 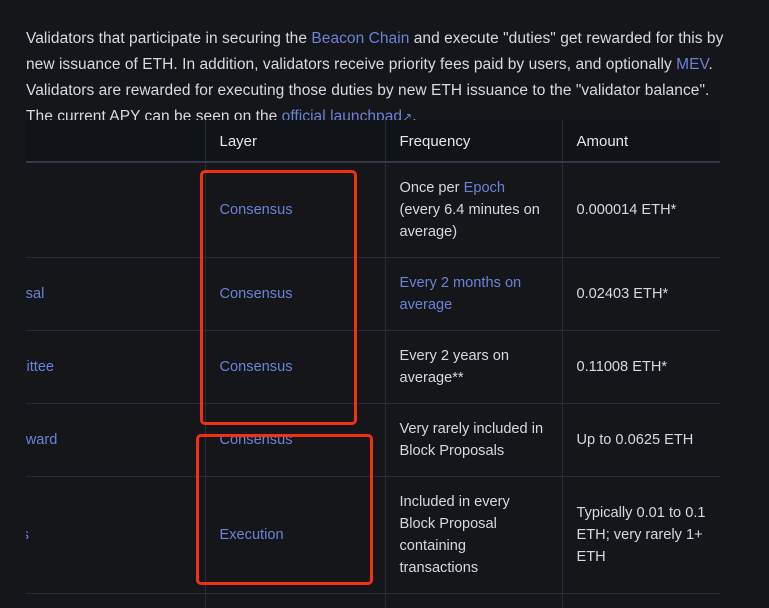 What do you see at coordinates (431, 188) in the screenshot?
I see `frequency-text: Once per` at bounding box center [431, 188].